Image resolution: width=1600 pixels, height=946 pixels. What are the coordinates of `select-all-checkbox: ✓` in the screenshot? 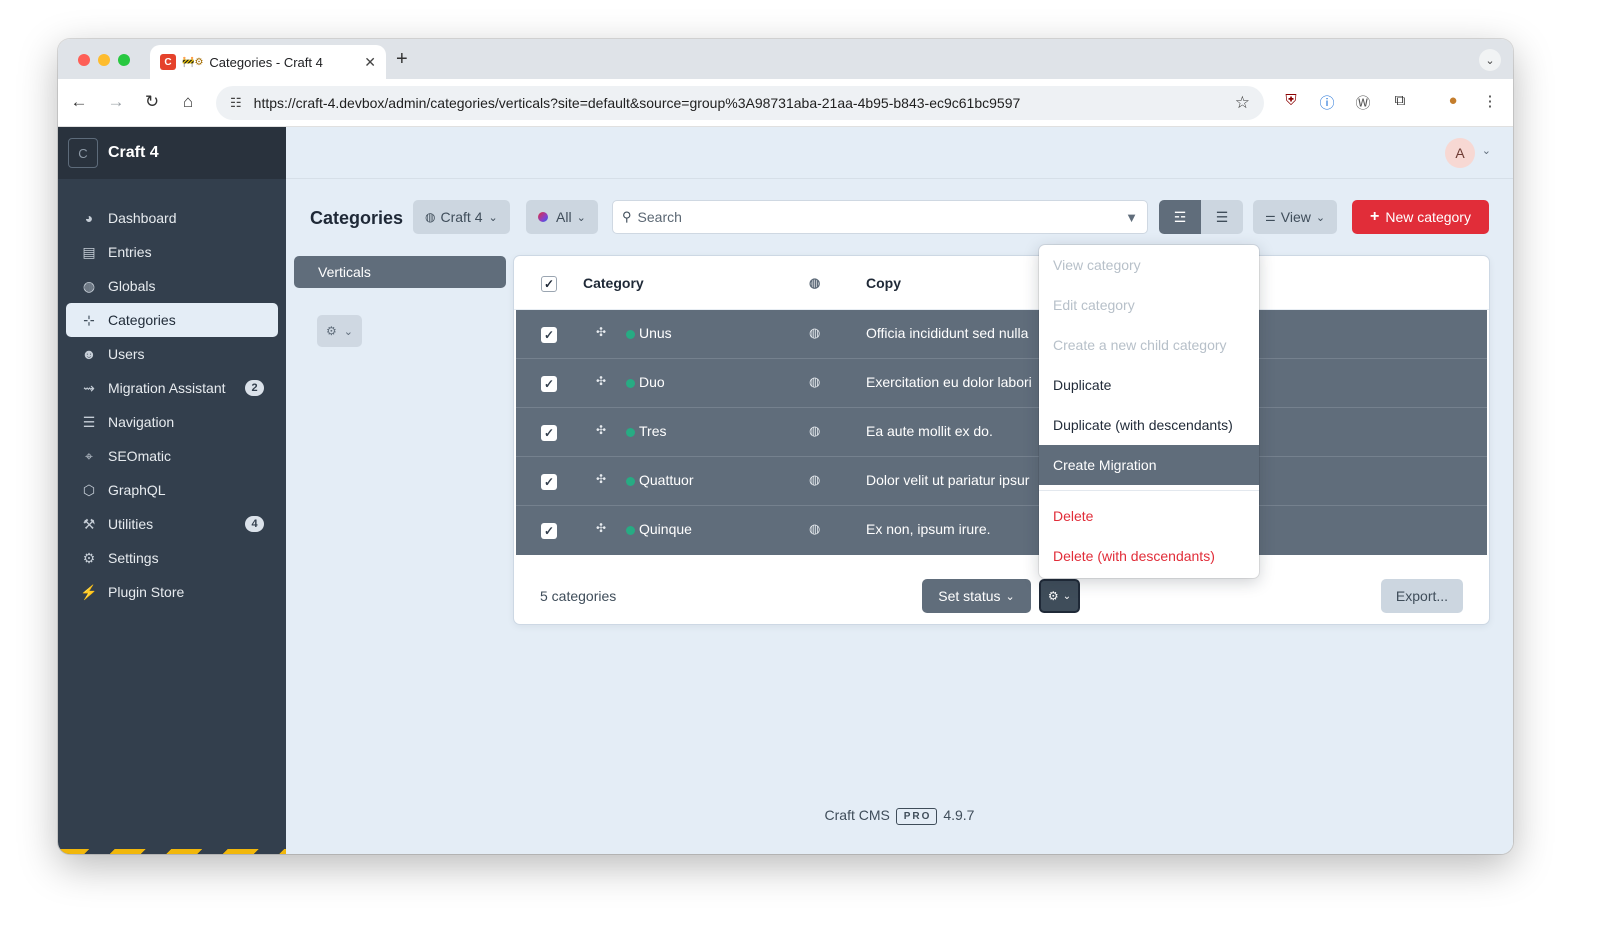 It's located at (549, 284).